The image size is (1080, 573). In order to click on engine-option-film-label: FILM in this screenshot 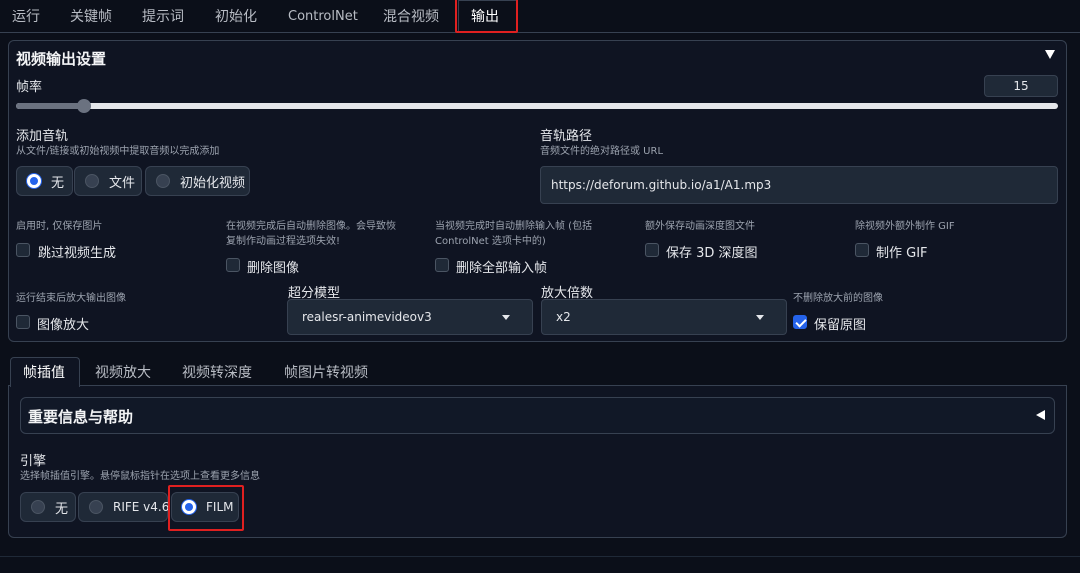, I will do `click(220, 507)`.